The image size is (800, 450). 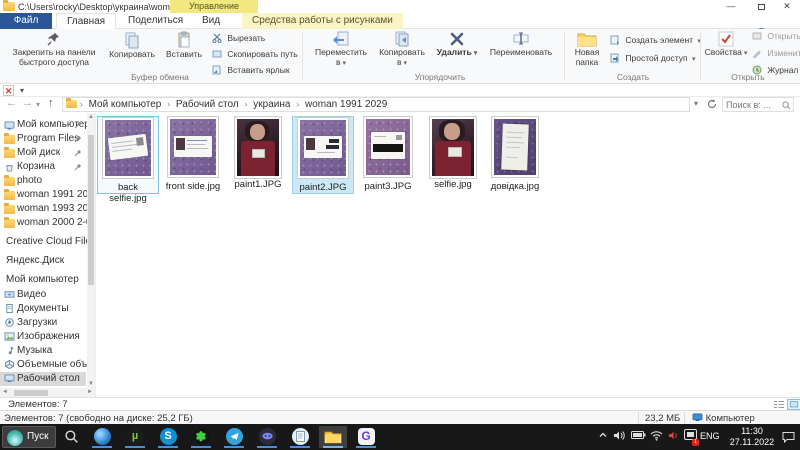 I want to click on taskbar-app-notepad, so click(x=300, y=437).